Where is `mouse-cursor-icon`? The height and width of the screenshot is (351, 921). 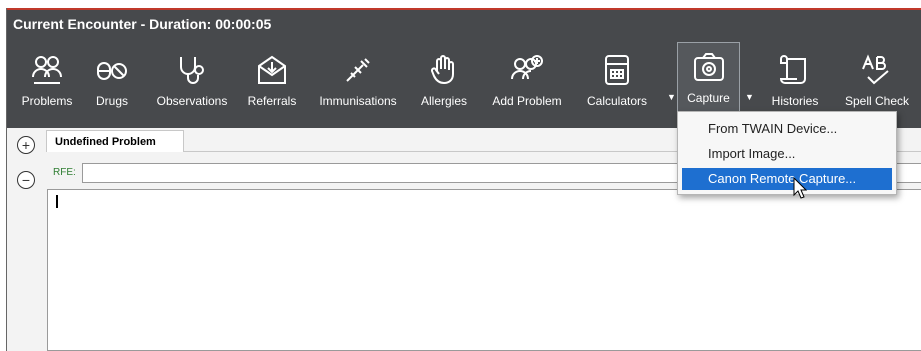 mouse-cursor-icon is located at coordinates (800, 188).